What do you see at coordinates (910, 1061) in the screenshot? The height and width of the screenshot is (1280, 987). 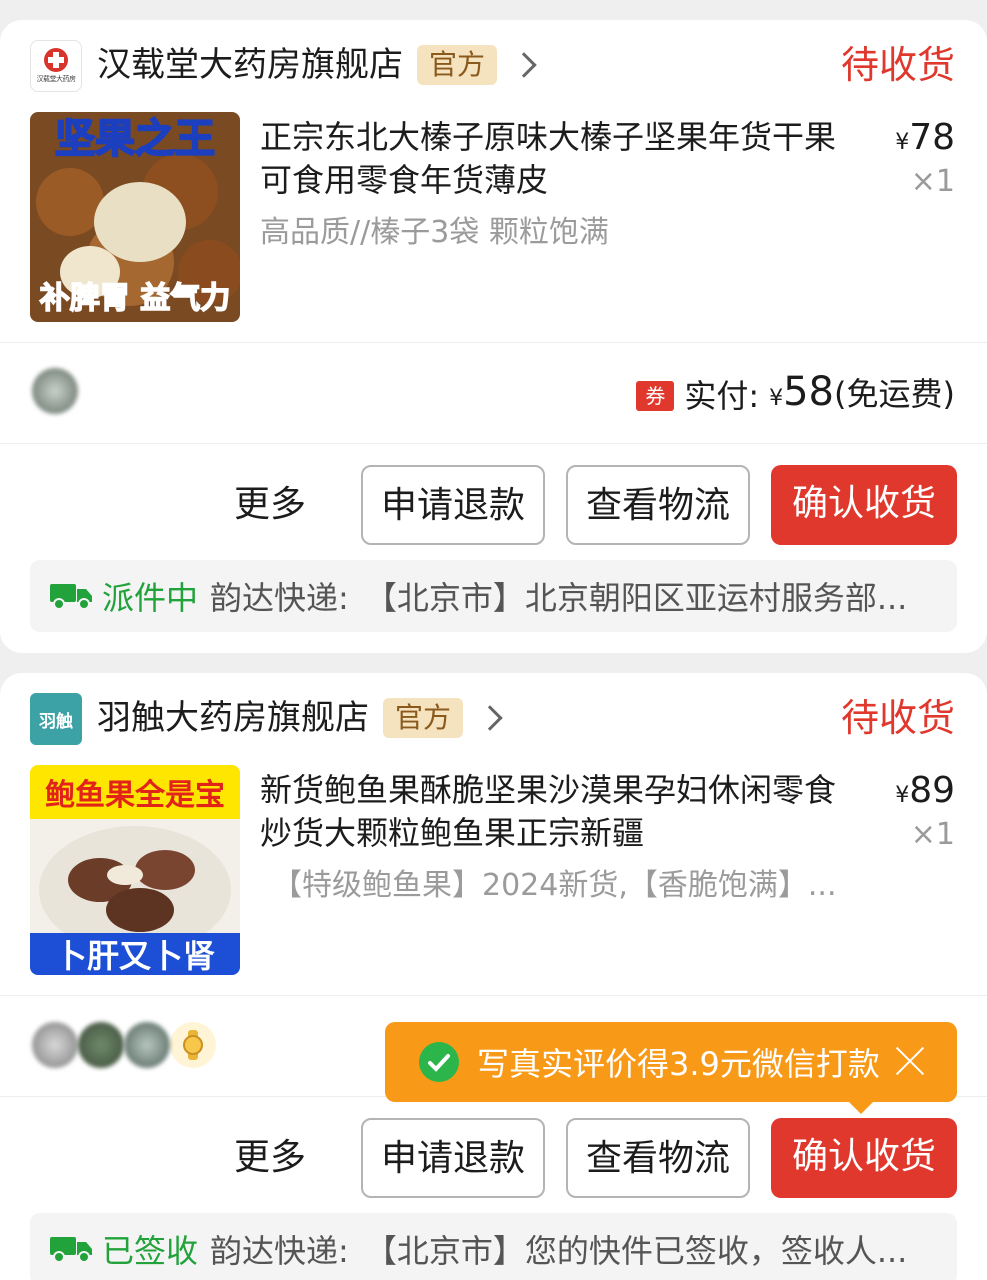 I see `close-icon` at bounding box center [910, 1061].